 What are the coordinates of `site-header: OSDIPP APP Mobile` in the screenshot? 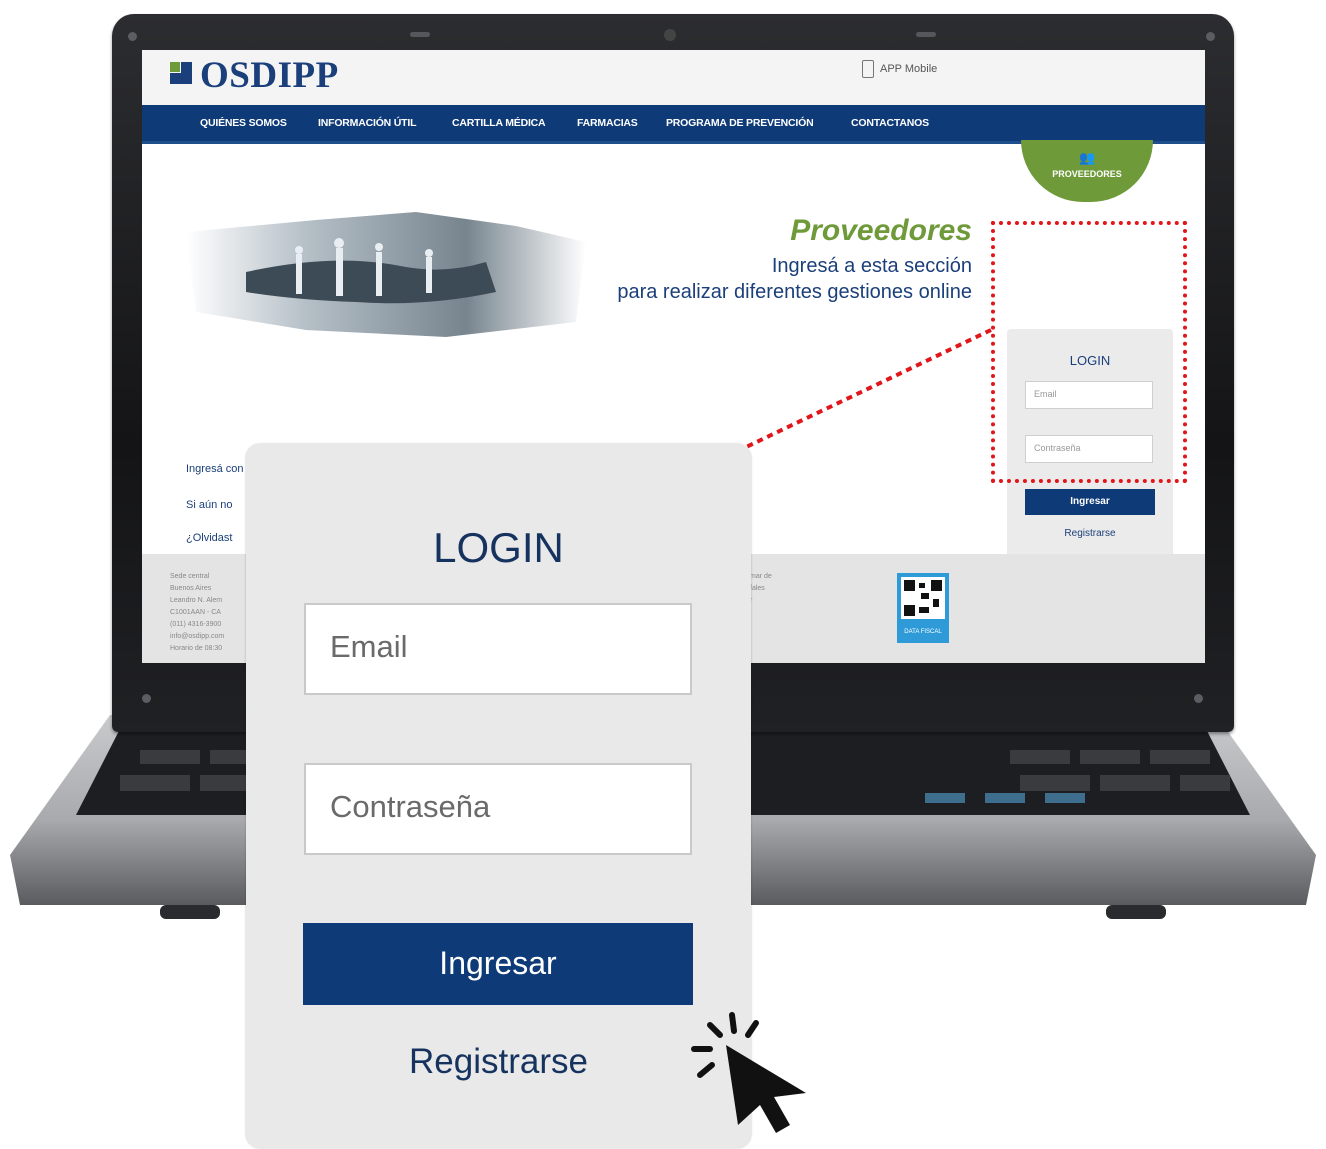 It's located at (673, 77).